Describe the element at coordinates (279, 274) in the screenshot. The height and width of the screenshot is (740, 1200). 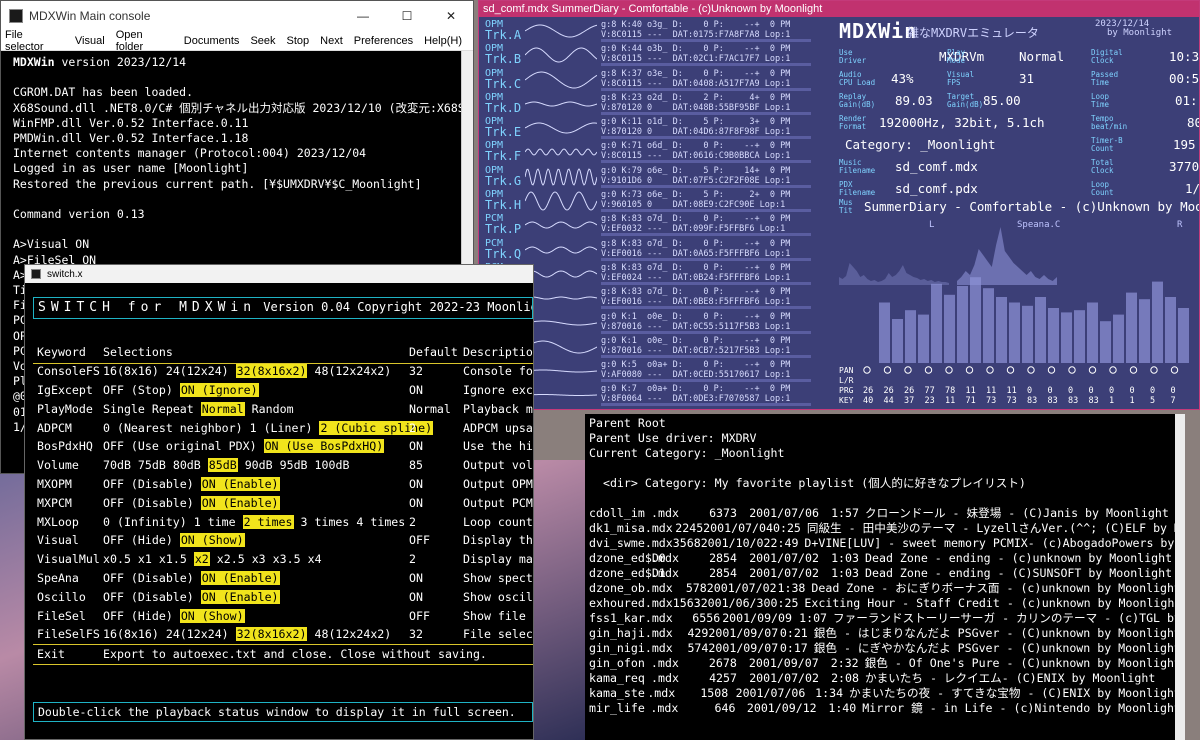
I see `switch-titlebar: switch.x` at that location.